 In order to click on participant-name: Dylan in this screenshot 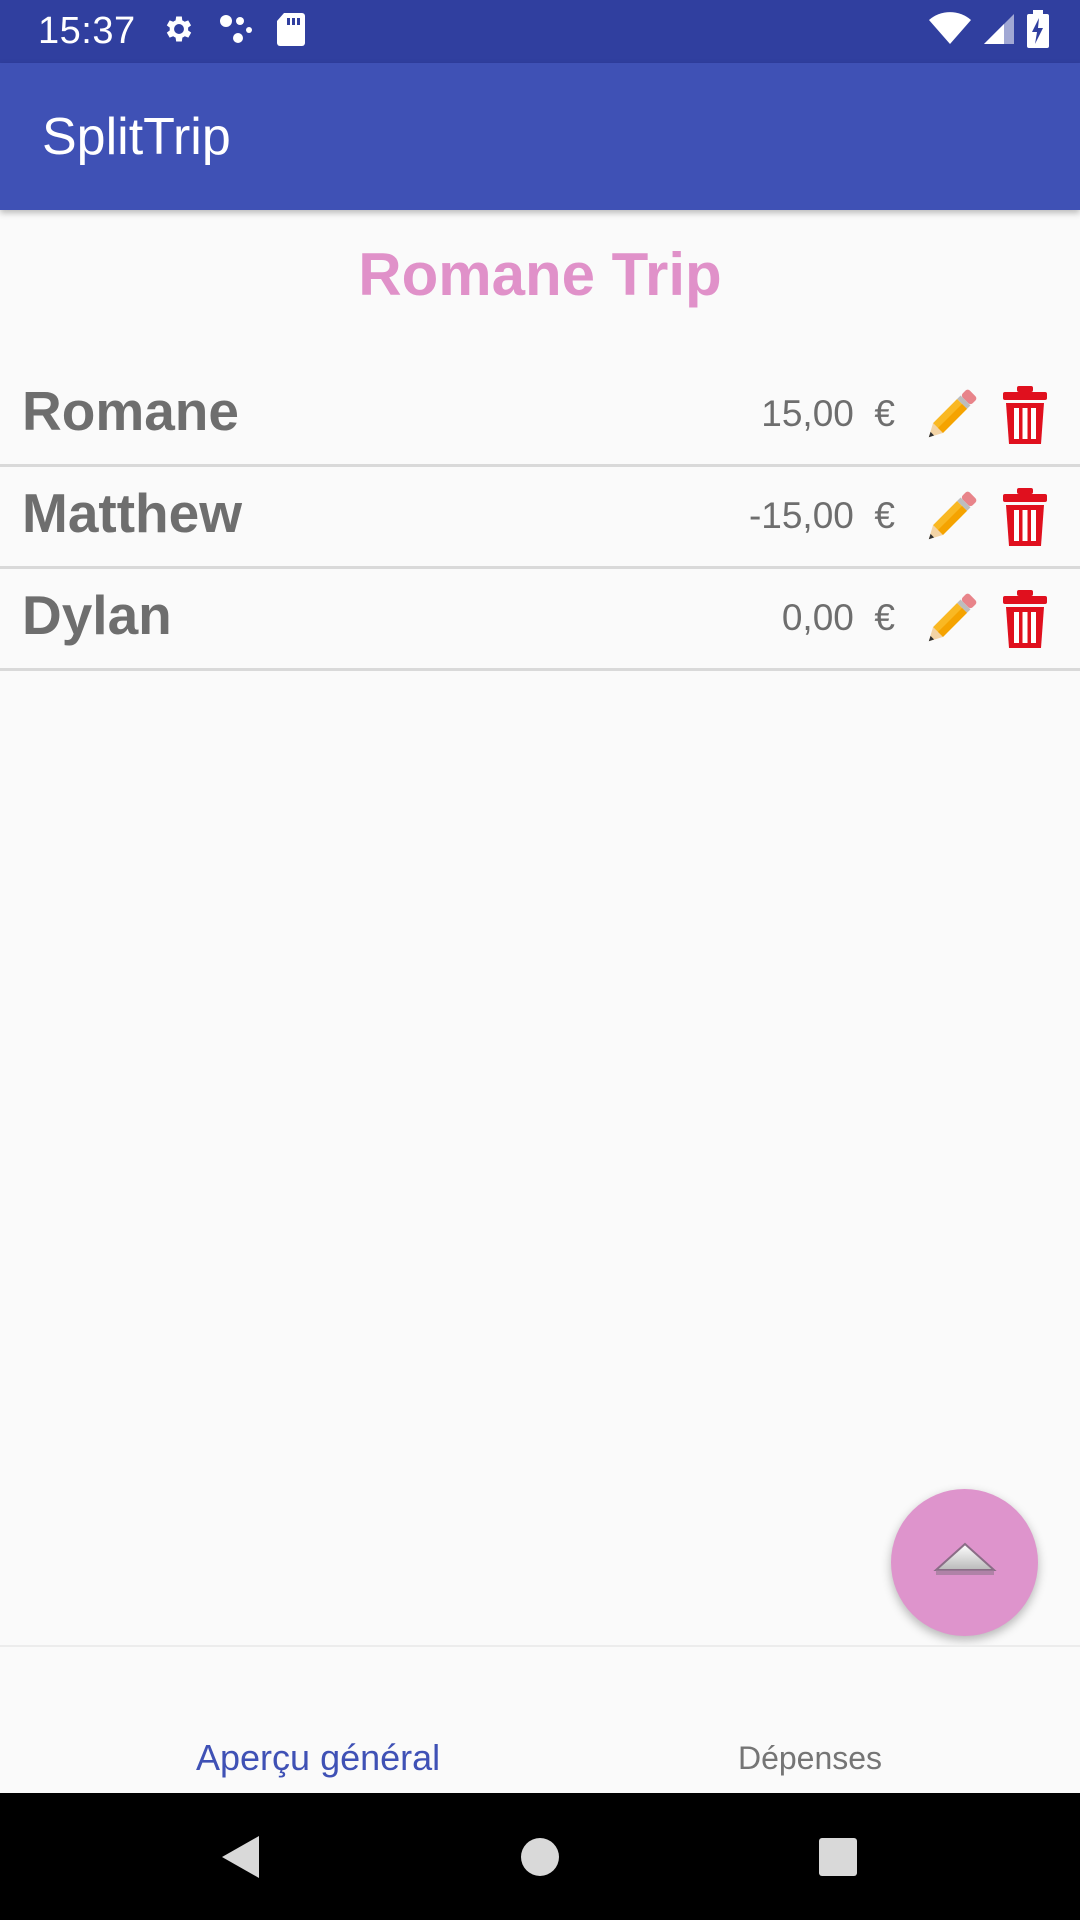, I will do `click(97, 615)`.